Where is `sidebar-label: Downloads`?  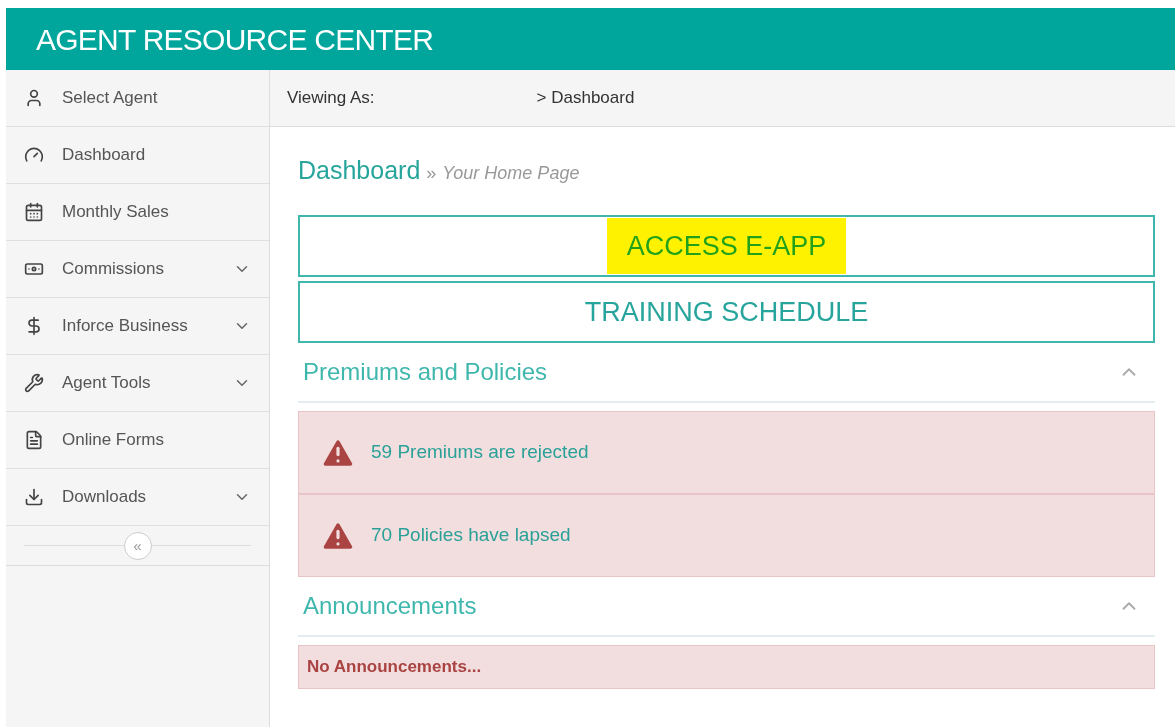
sidebar-label: Downloads is located at coordinates (105, 497).